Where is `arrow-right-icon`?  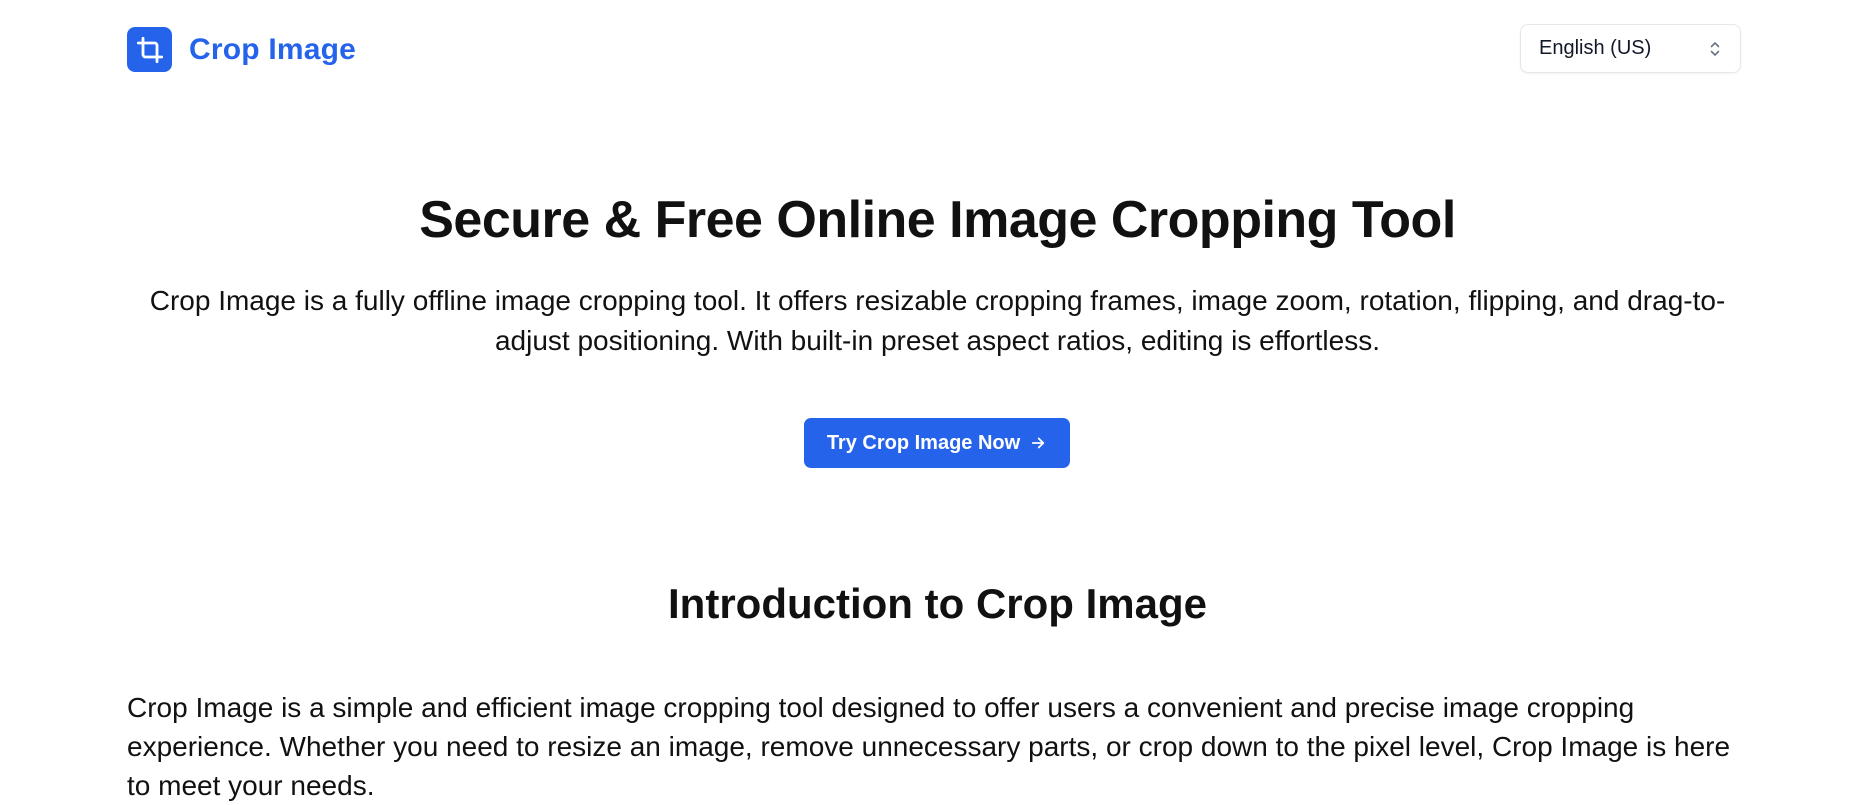
arrow-right-icon is located at coordinates (1038, 443).